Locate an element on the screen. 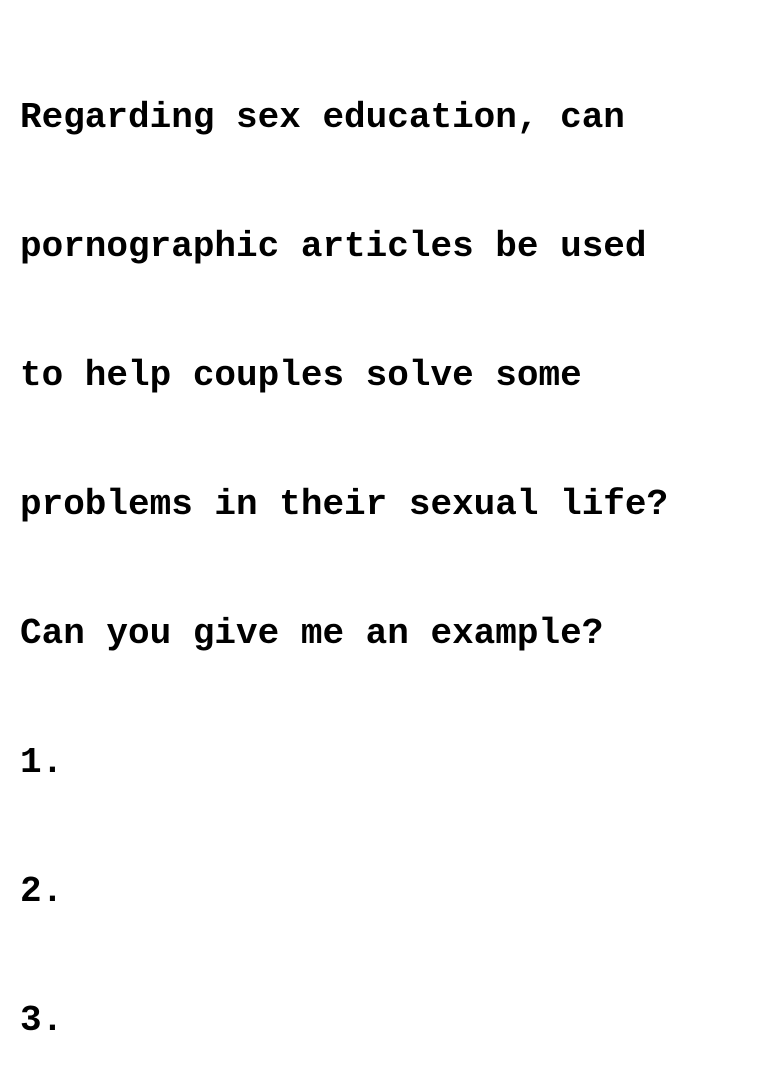  text-line: problems in their sexual life? is located at coordinates (344, 504).